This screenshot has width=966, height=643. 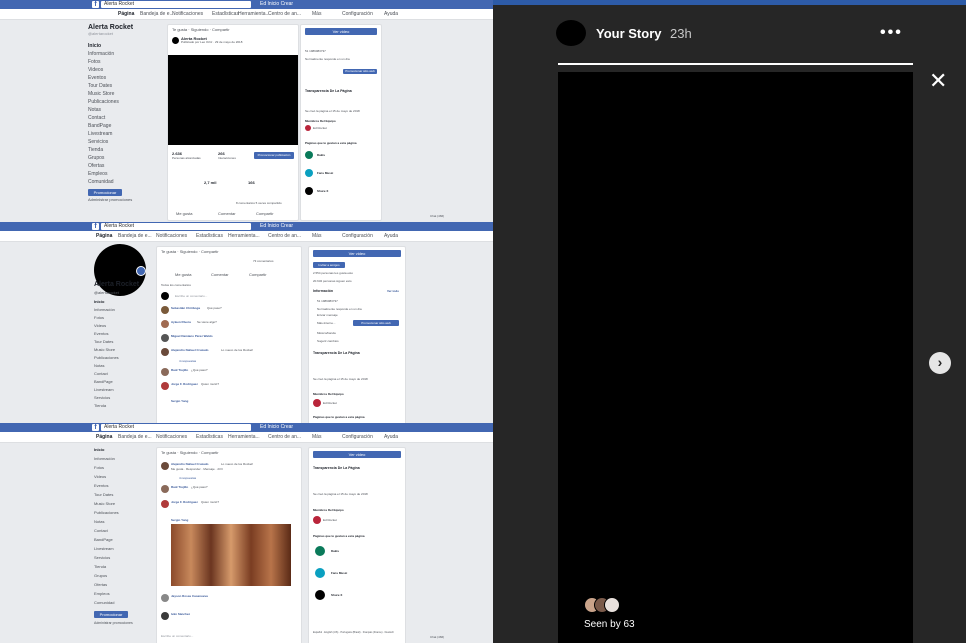 I want to click on sidebar-item: Empleos, so click(x=102, y=593).